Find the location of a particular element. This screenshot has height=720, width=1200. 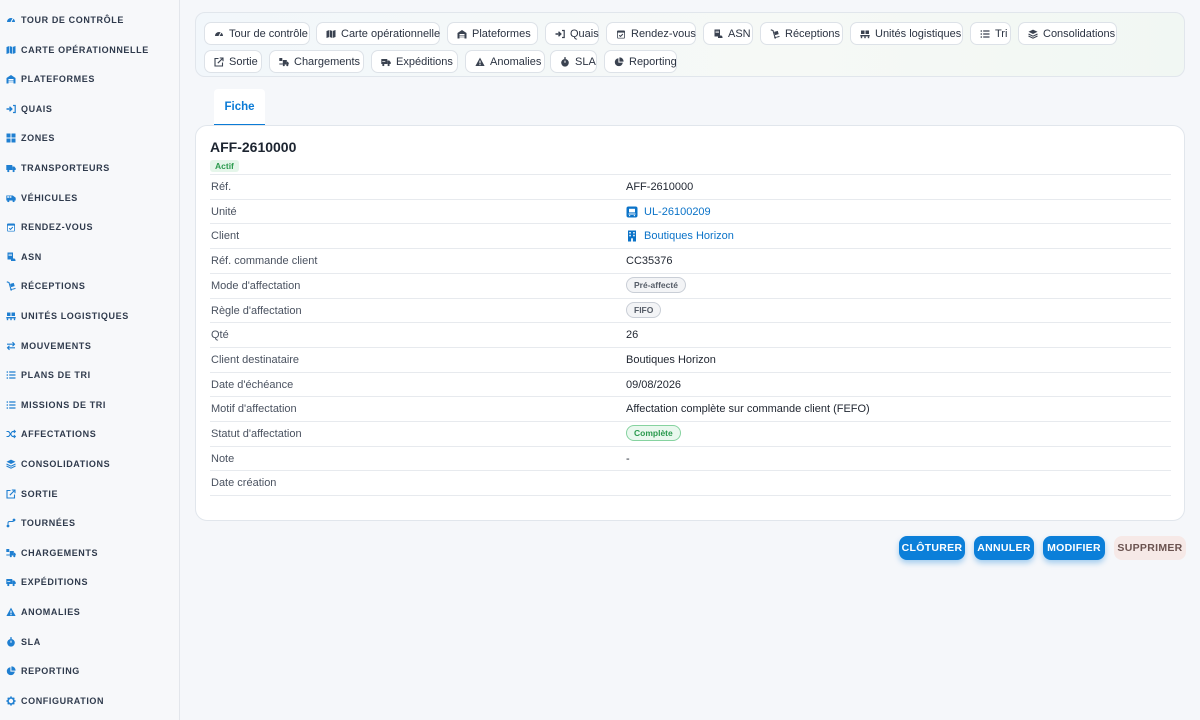

quicknav-rendez-vous-button: Rendez-vous is located at coordinates (651, 33).